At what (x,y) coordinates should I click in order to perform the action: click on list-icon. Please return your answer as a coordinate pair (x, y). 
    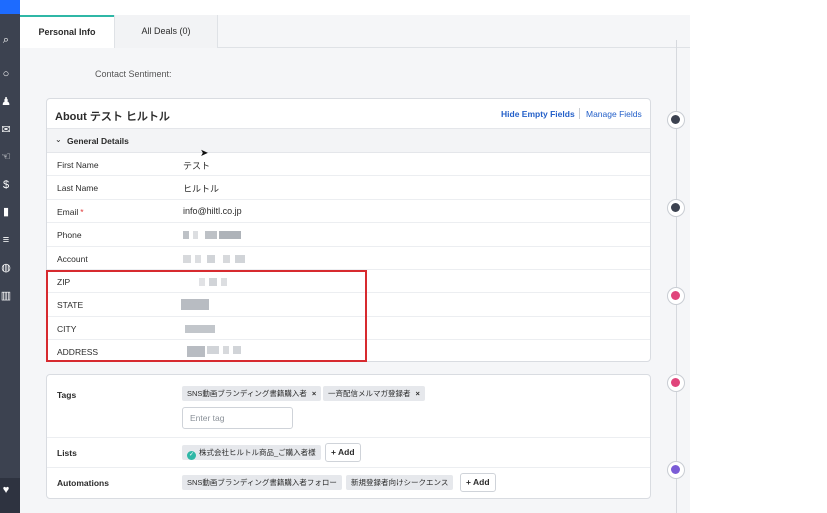
    Looking at the image, I should click on (676, 470).